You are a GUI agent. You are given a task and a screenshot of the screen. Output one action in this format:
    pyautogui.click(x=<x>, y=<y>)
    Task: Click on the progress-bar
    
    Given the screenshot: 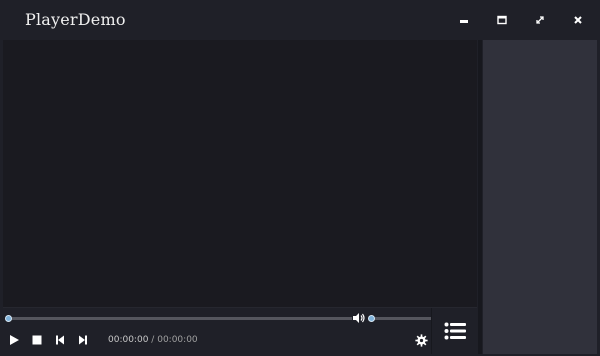 What is the action you would take?
    pyautogui.click(x=180, y=318)
    